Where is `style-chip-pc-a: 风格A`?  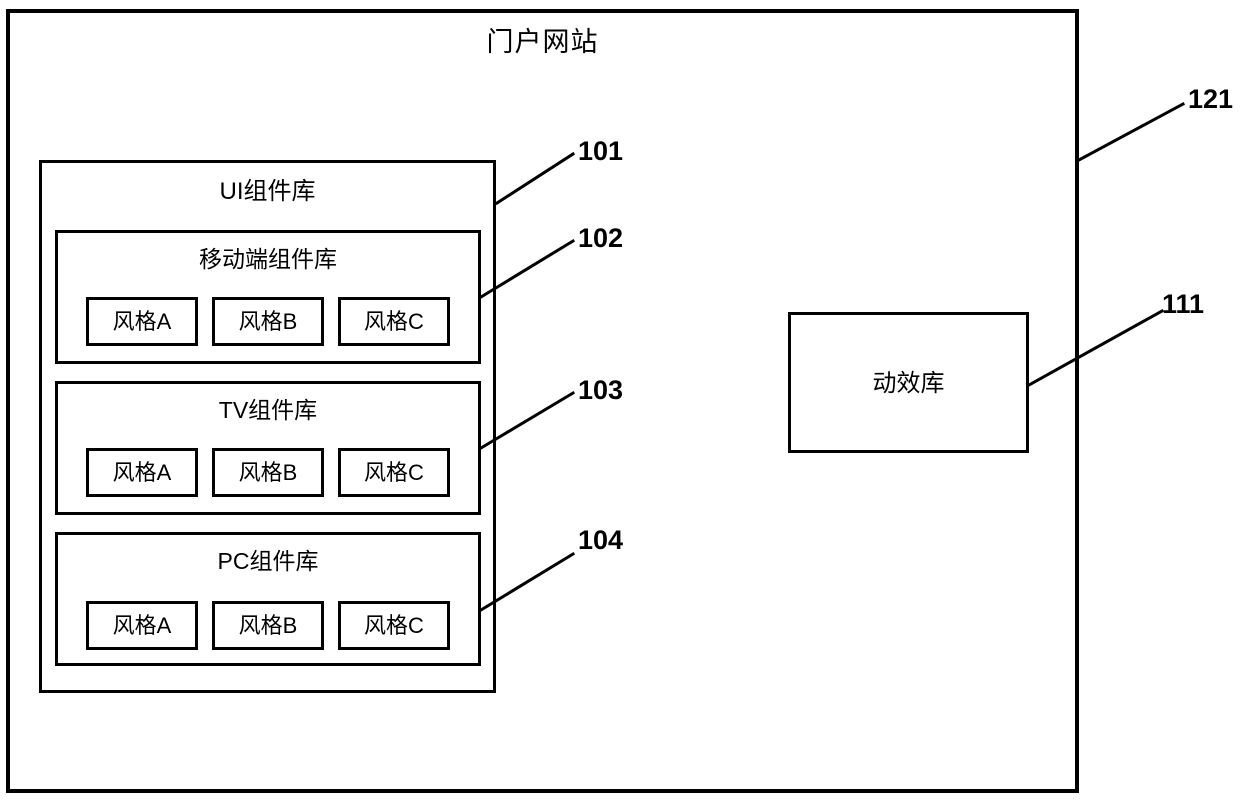
style-chip-pc-a: 风格A is located at coordinates (142, 625).